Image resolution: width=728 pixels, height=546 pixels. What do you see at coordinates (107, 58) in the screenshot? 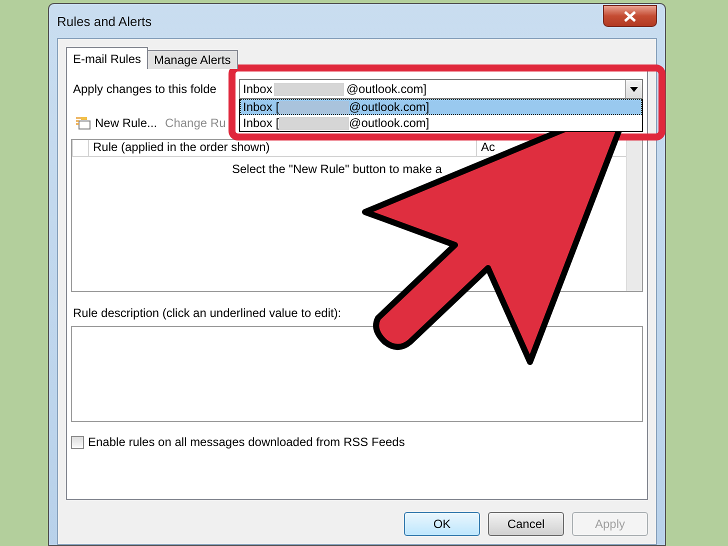
I see `tab: E-mail Rules` at bounding box center [107, 58].